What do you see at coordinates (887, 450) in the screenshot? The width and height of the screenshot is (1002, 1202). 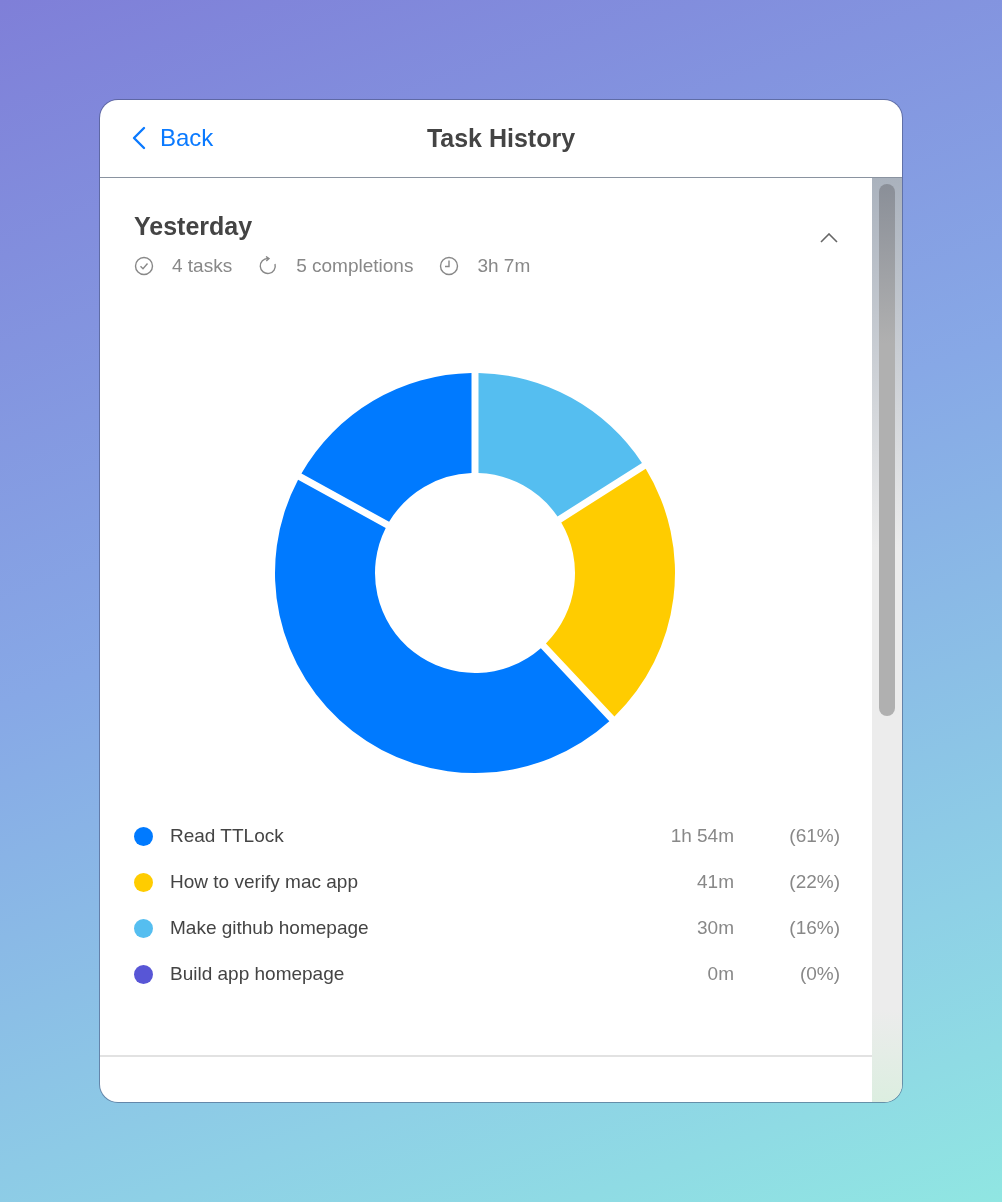 I see `scrollbar-thumb` at bounding box center [887, 450].